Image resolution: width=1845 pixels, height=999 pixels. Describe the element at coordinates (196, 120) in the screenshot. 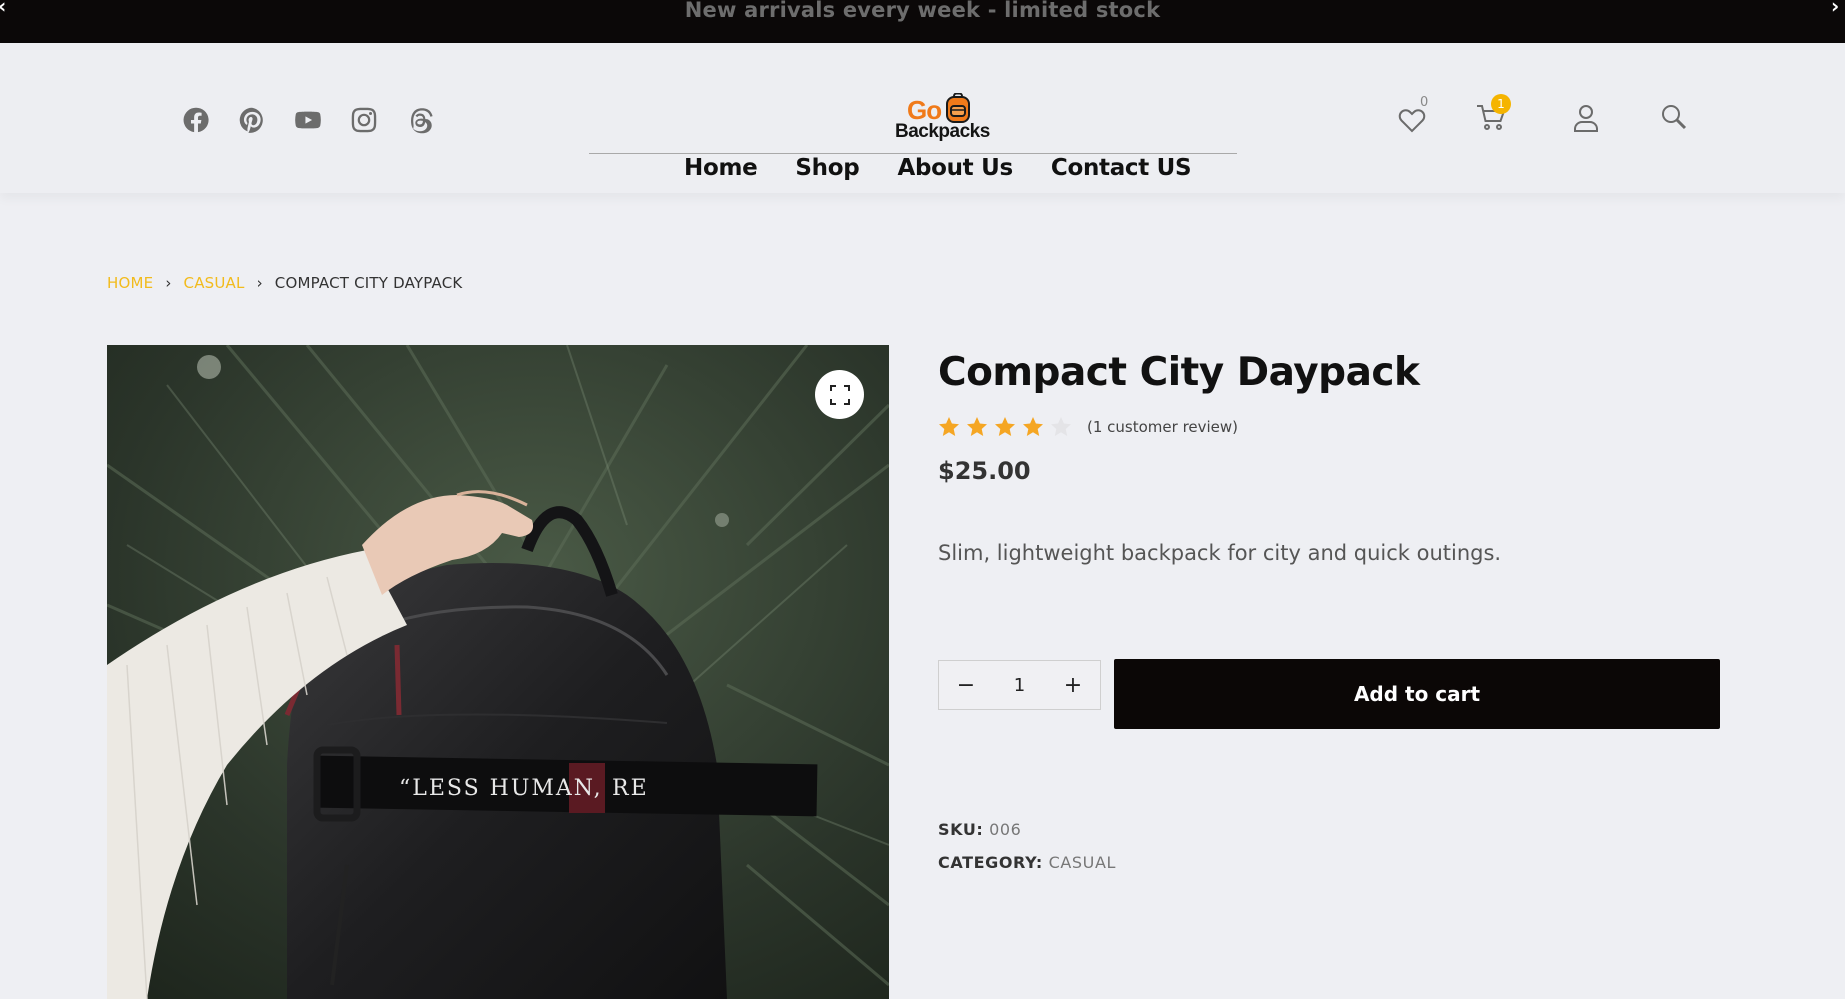

I see `facebook-icon` at that location.